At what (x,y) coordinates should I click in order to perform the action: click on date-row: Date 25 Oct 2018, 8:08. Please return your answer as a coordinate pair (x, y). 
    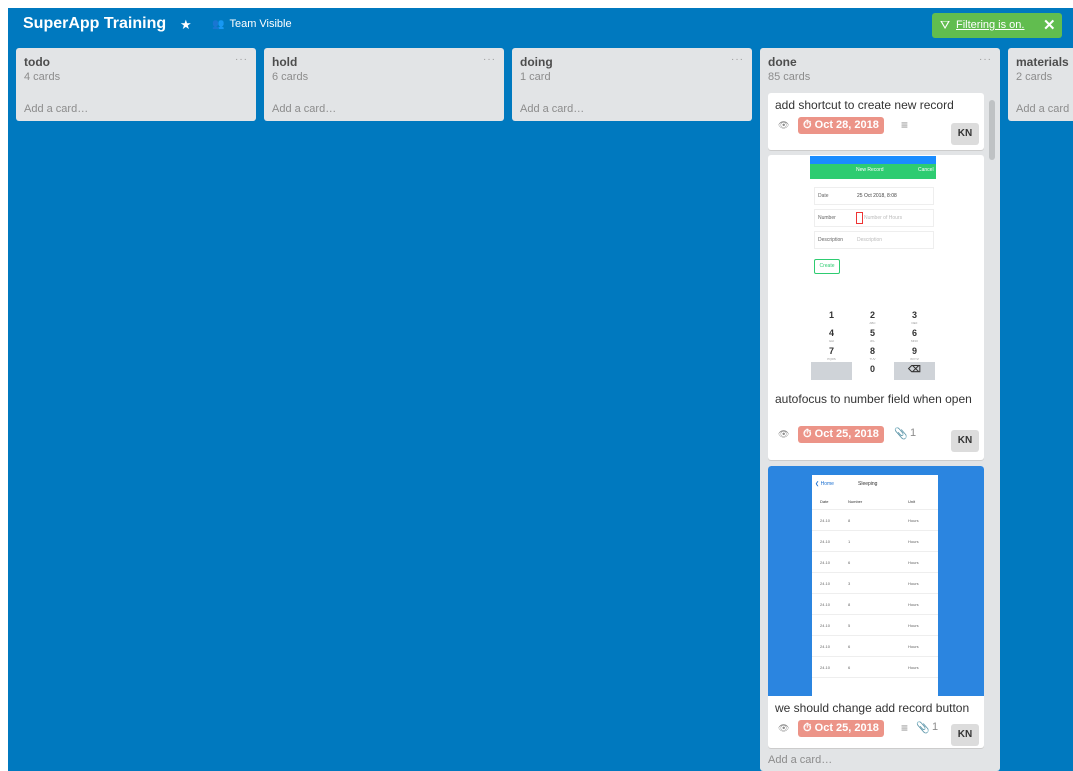
    Looking at the image, I should click on (874, 196).